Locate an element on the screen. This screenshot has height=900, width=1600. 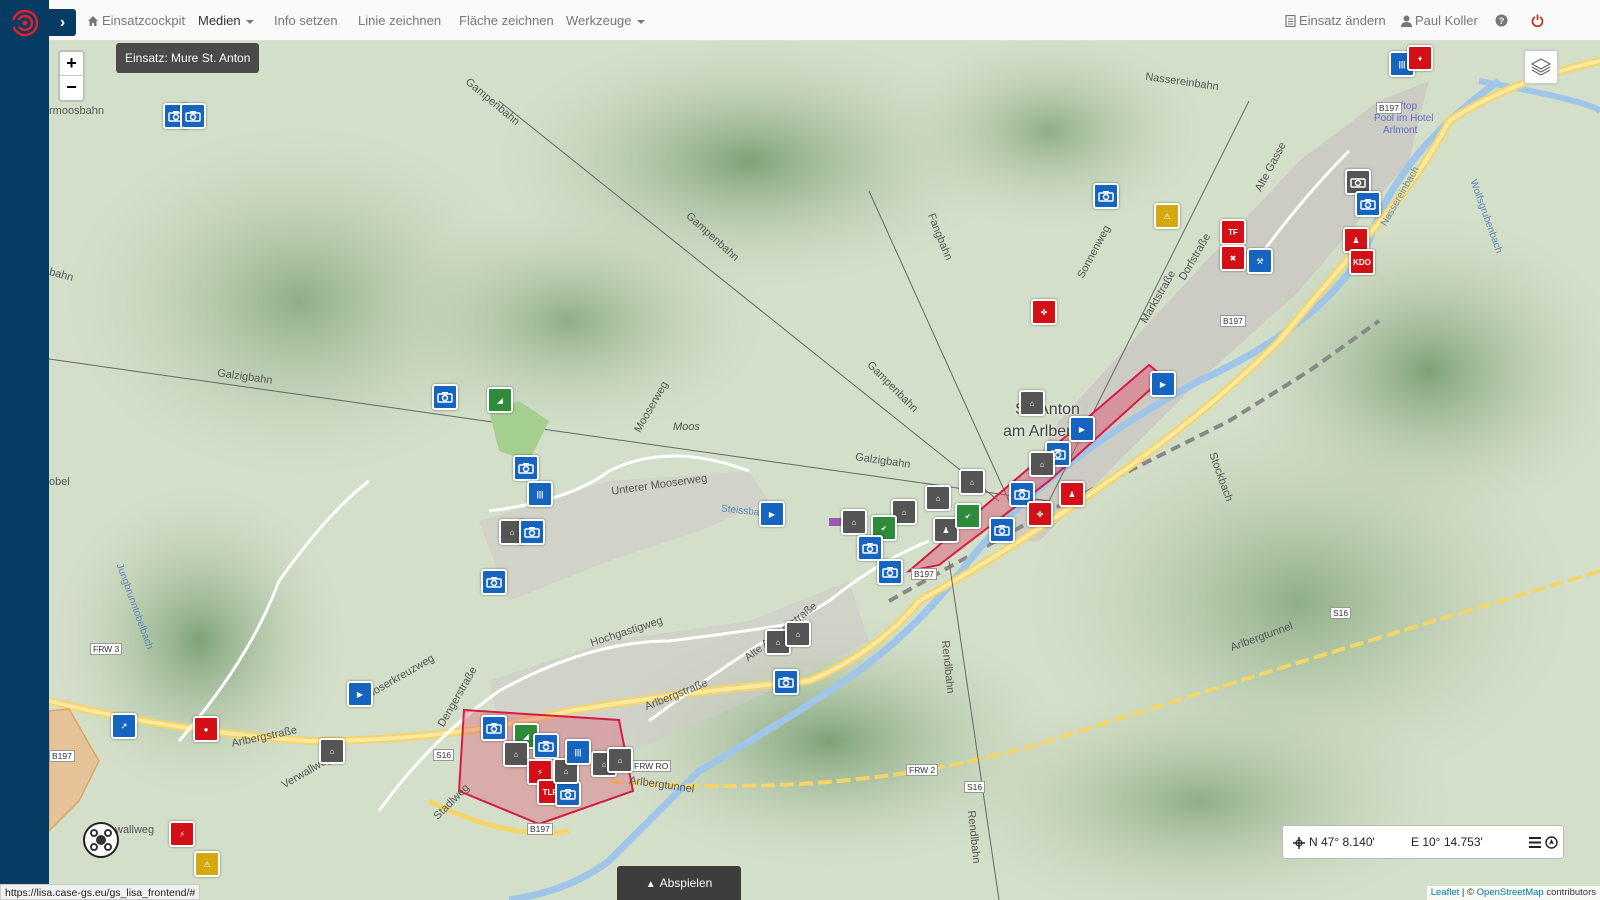
nav-flaeche-zeichnen: Fläche zeichnen is located at coordinates (506, 20).